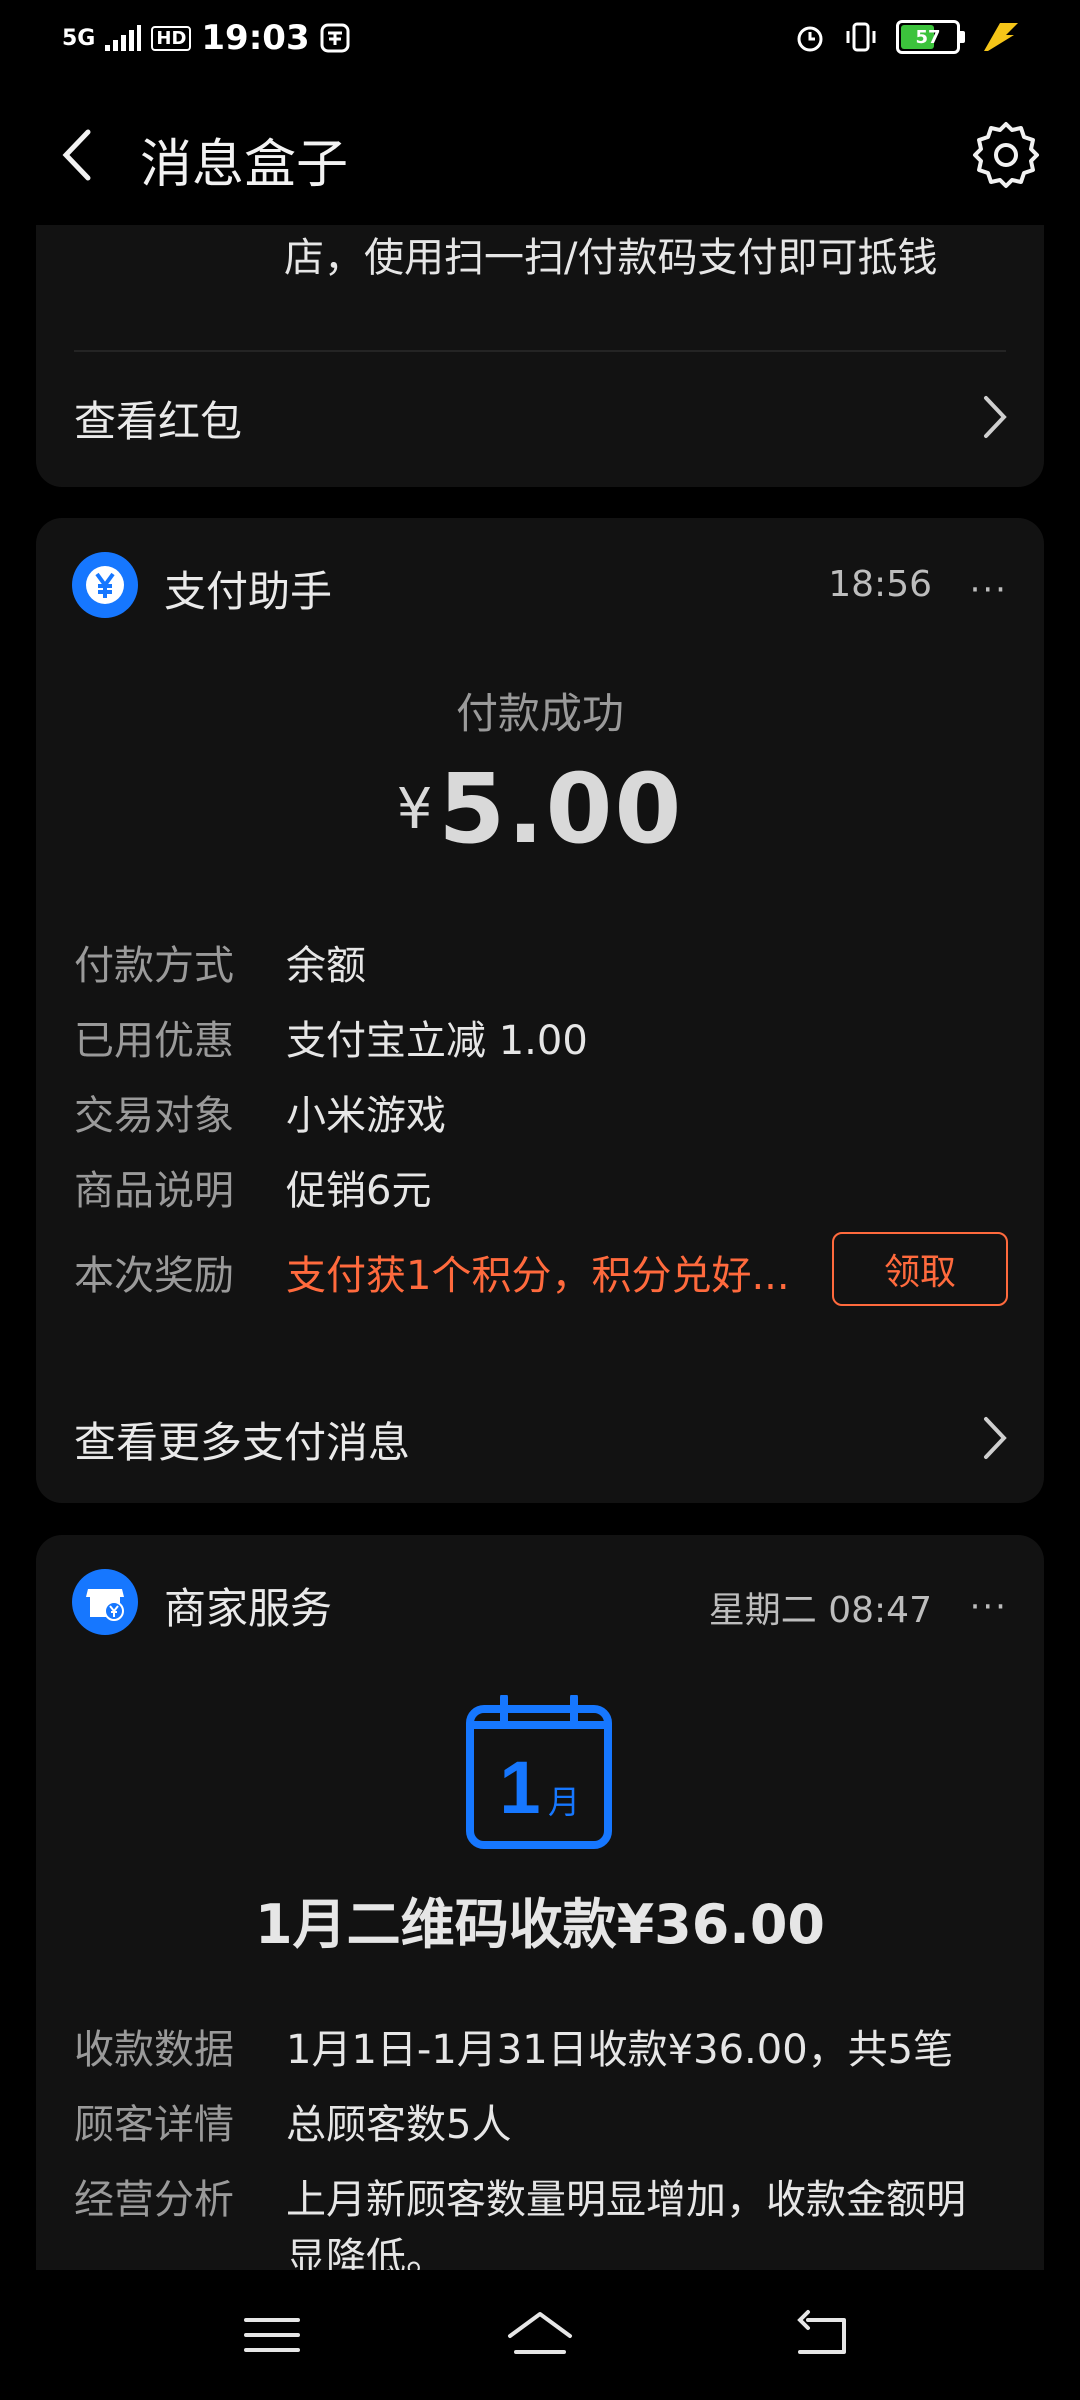 The image size is (1080, 2400). I want to click on back-icon, so click(83, 155).